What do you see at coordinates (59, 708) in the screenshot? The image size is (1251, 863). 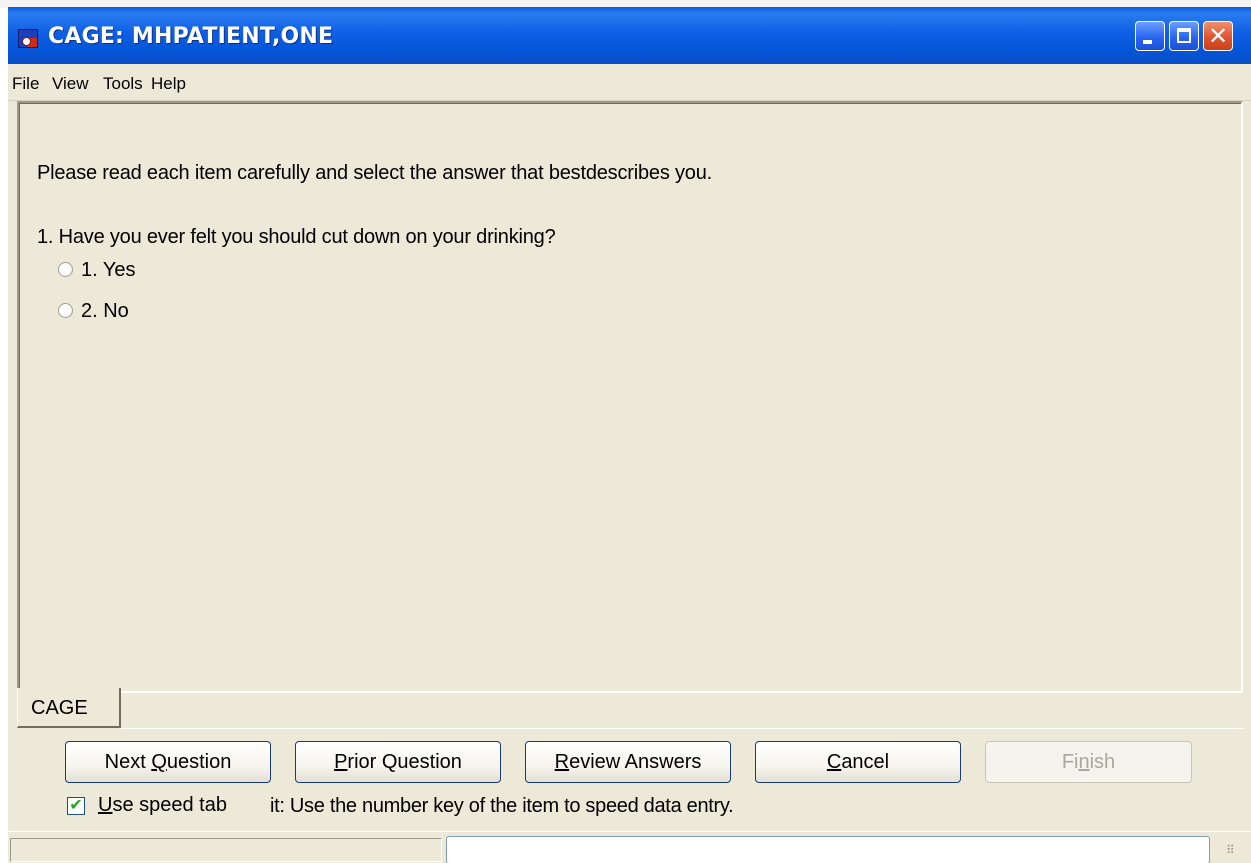 I see `tab-cage-label: CAGE` at bounding box center [59, 708].